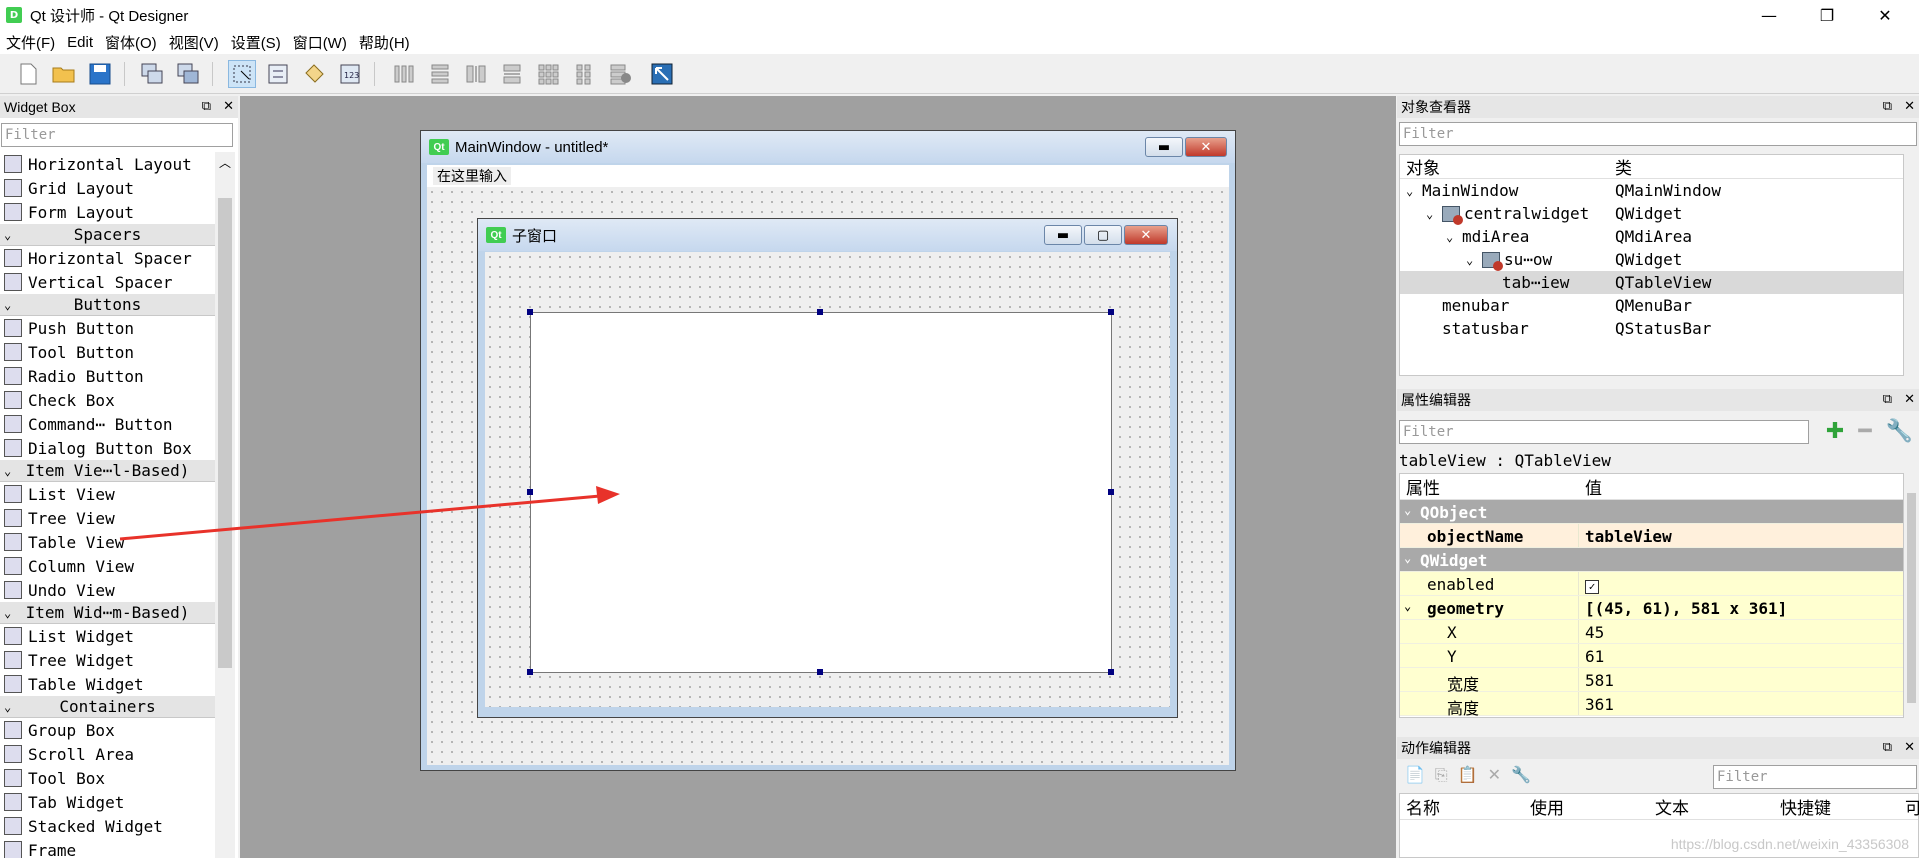  Describe the element at coordinates (1686, 608) in the screenshot. I see `property-value: [(45, 61), 581 x 361]` at that location.